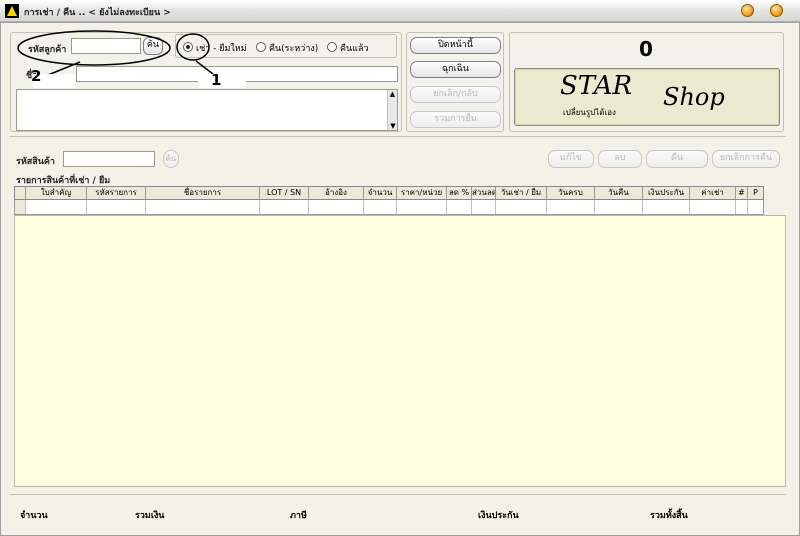 The width and height of the screenshot is (800, 536). I want to click on column-header: อ้างอิง, so click(336, 193).